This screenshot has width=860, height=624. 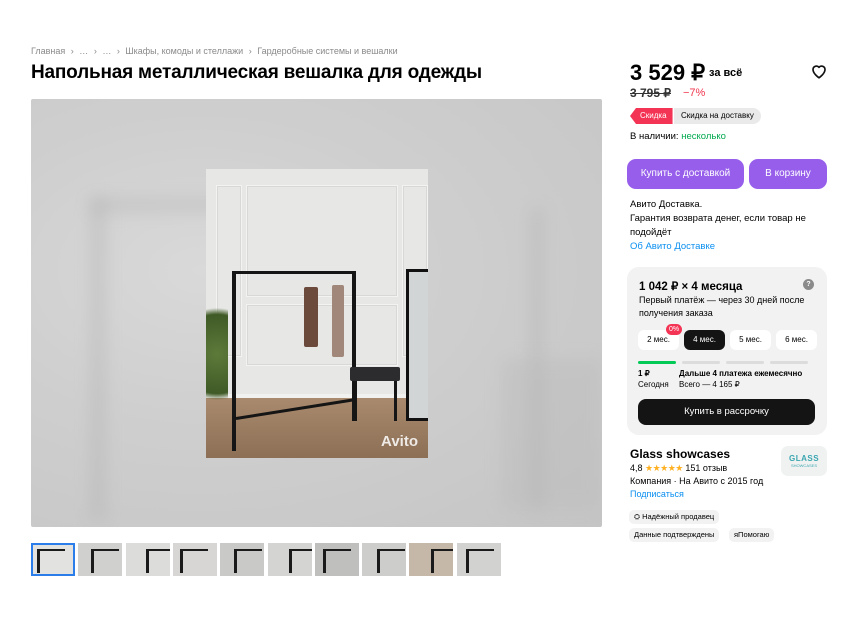 What do you see at coordinates (650, 93) in the screenshot?
I see `old-price: 3 795 ₽` at bounding box center [650, 93].